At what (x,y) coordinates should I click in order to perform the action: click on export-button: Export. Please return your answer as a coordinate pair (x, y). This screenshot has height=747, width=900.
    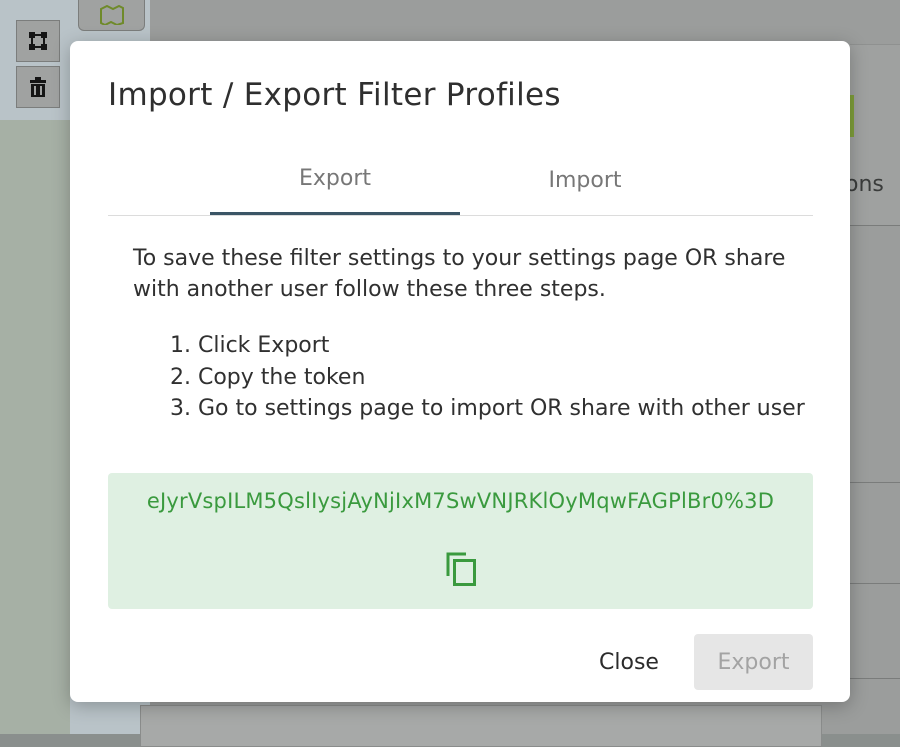
    Looking at the image, I should click on (753, 662).